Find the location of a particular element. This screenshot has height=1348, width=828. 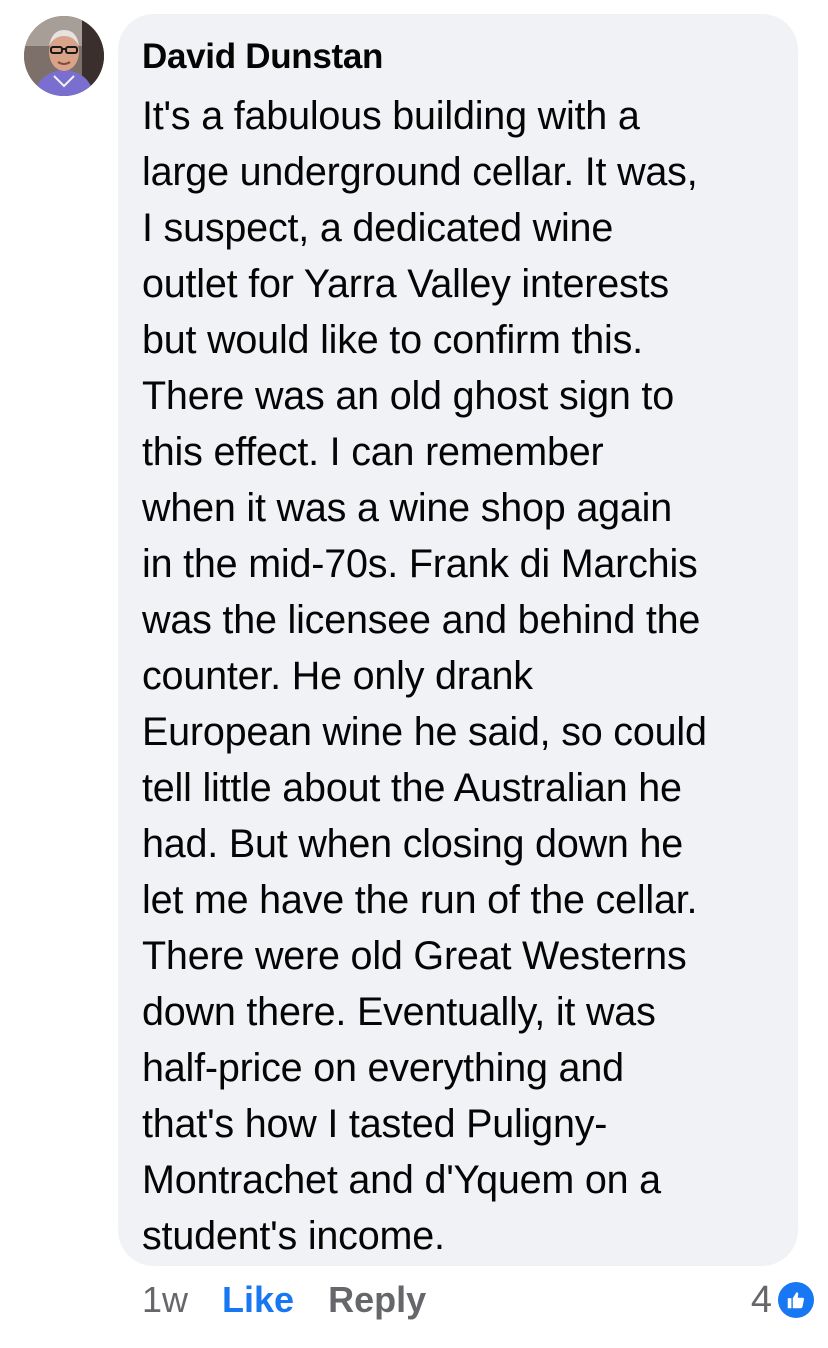

comment-actions: 1w Like Reply is located at coordinates (284, 1300).